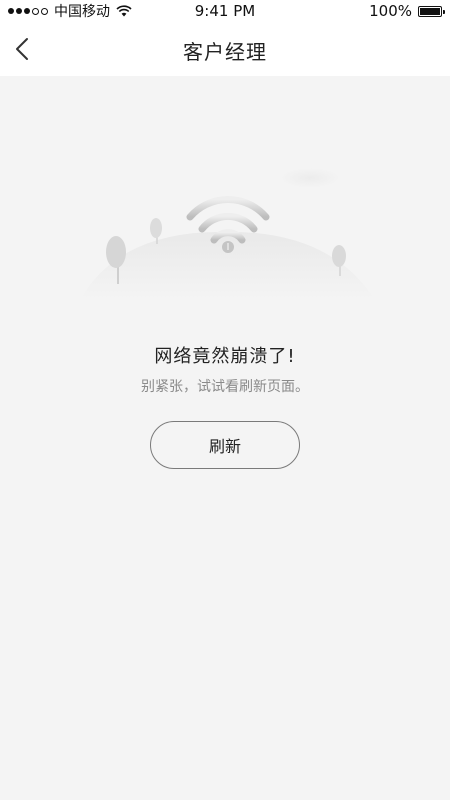  Describe the element at coordinates (225, 387) in the screenshot. I see `error-subtitle: 别紧张，试试看刷新页面。` at that location.